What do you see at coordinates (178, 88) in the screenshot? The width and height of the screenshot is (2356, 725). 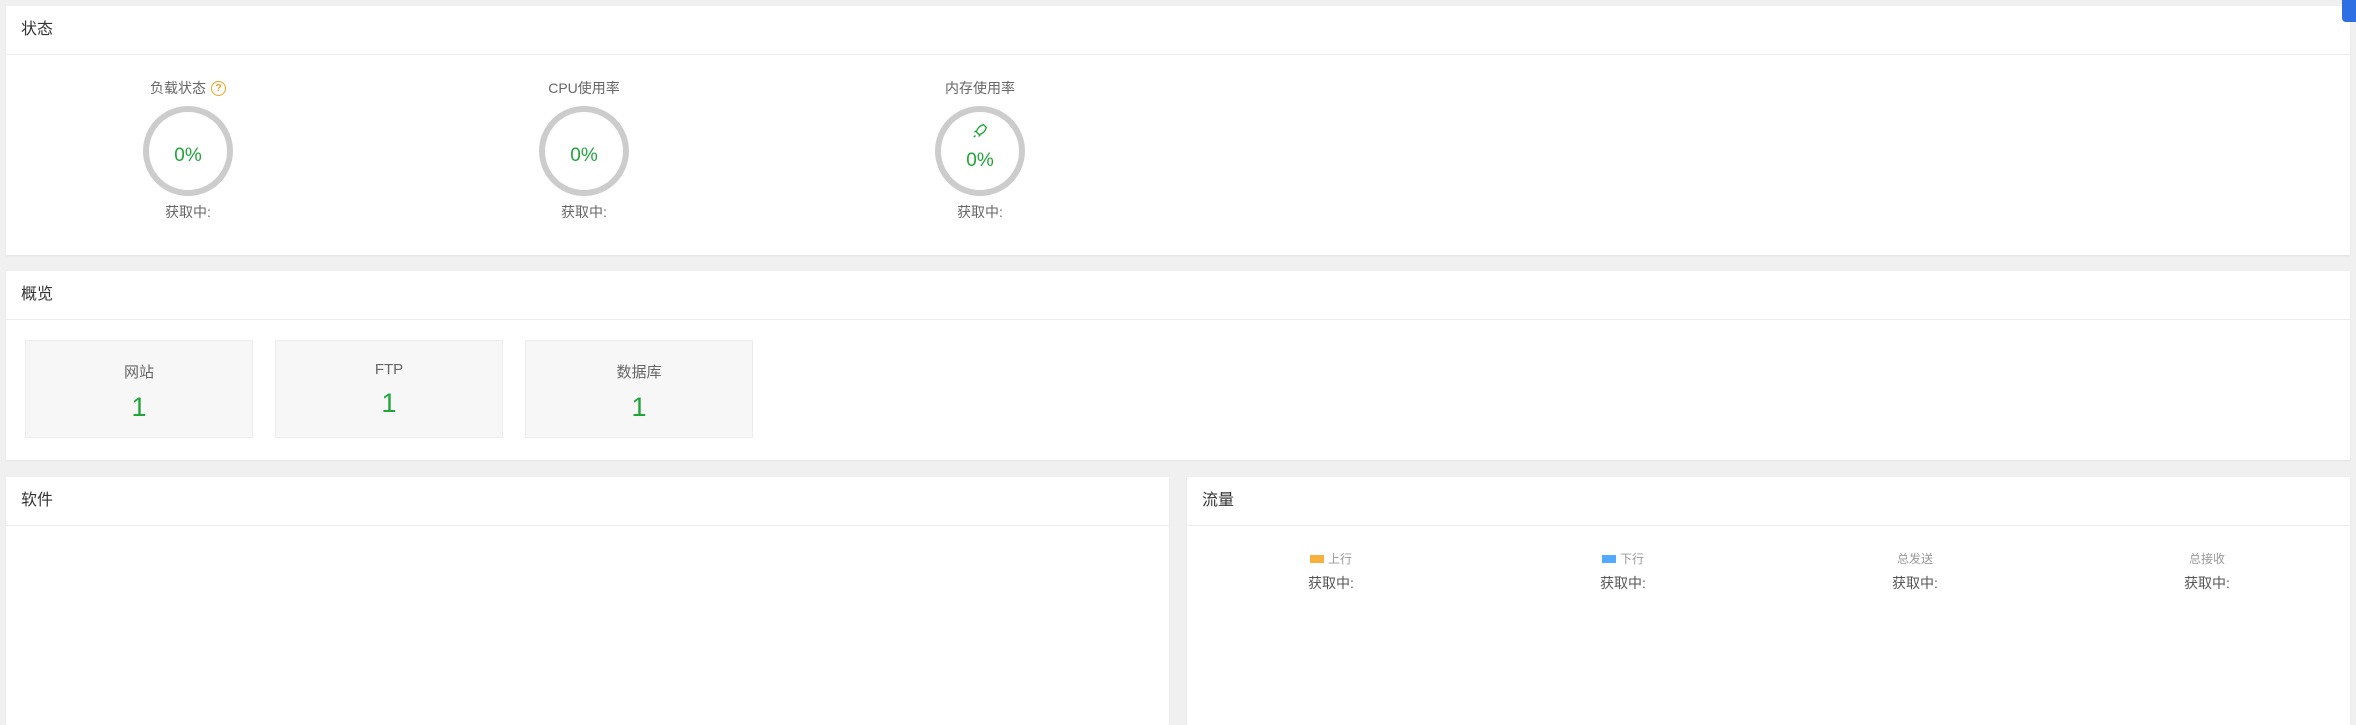 I see `load-gauge-label: 负载状态` at bounding box center [178, 88].